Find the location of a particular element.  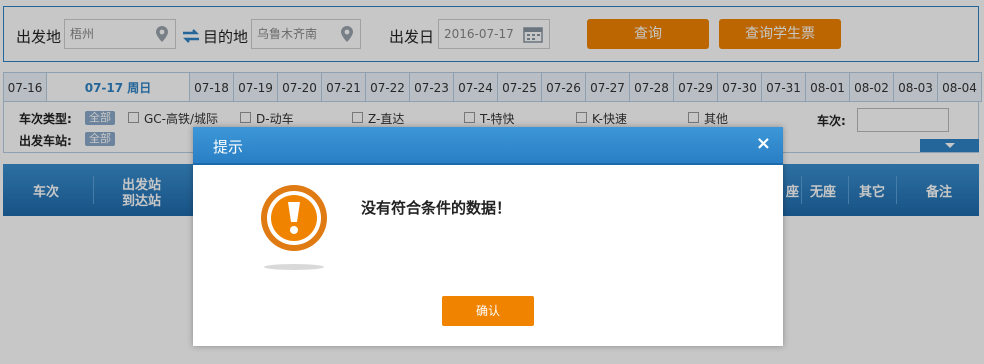

dialog-message: 没有符合条件的数据！ is located at coordinates (436, 208).